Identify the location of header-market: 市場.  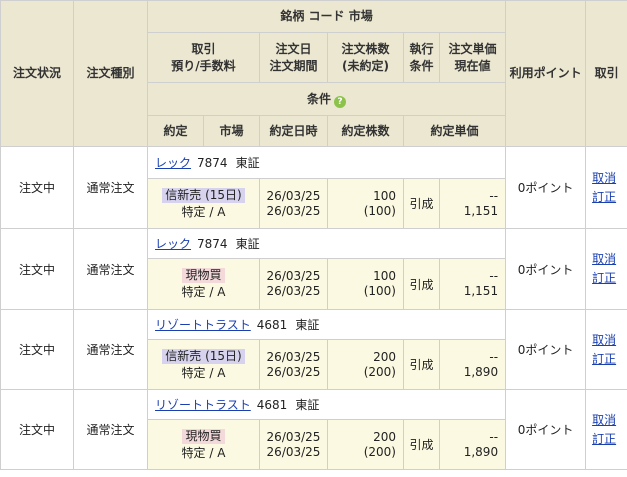
(231, 131).